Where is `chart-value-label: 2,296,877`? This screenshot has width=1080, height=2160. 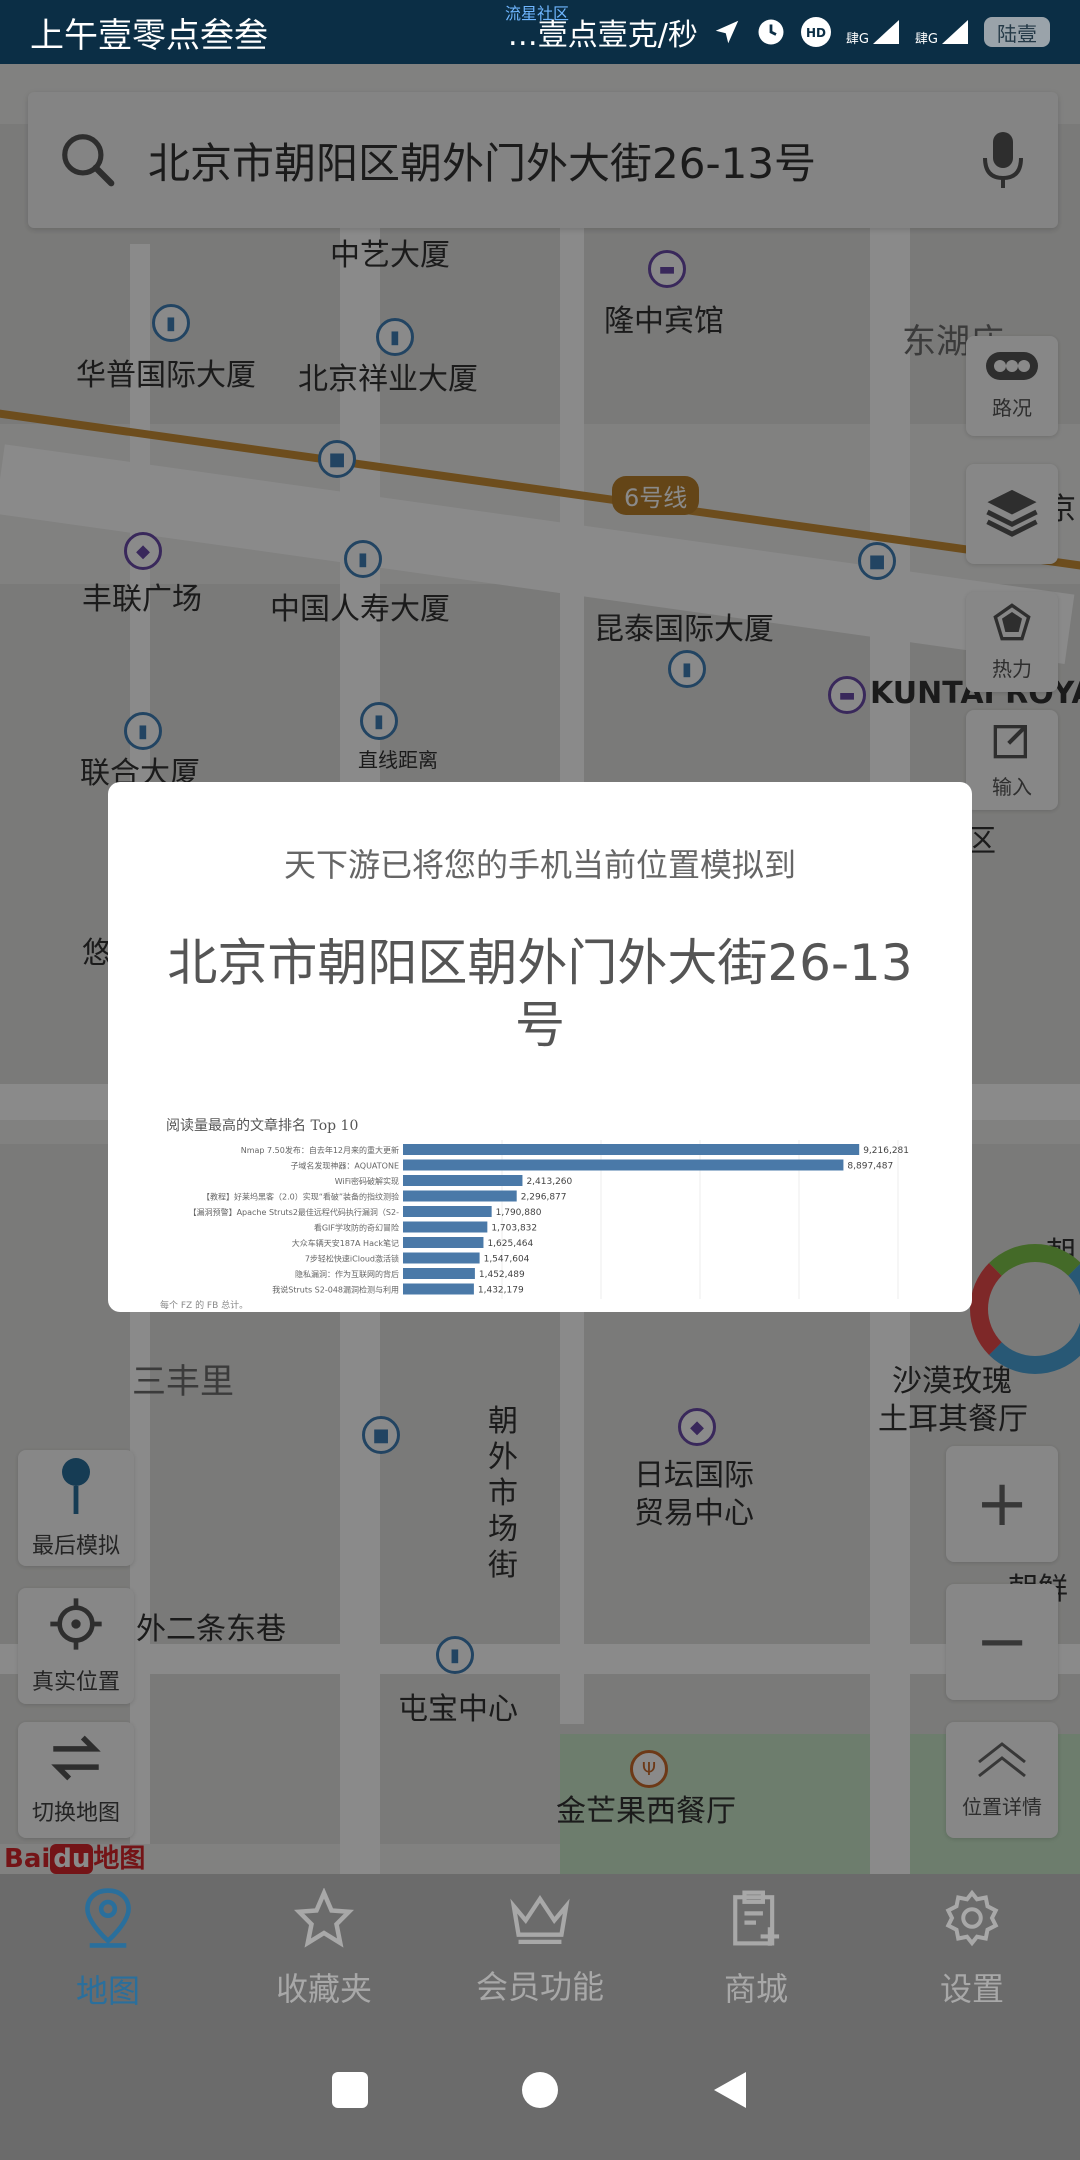 chart-value-label: 2,296,877 is located at coordinates (544, 1198).